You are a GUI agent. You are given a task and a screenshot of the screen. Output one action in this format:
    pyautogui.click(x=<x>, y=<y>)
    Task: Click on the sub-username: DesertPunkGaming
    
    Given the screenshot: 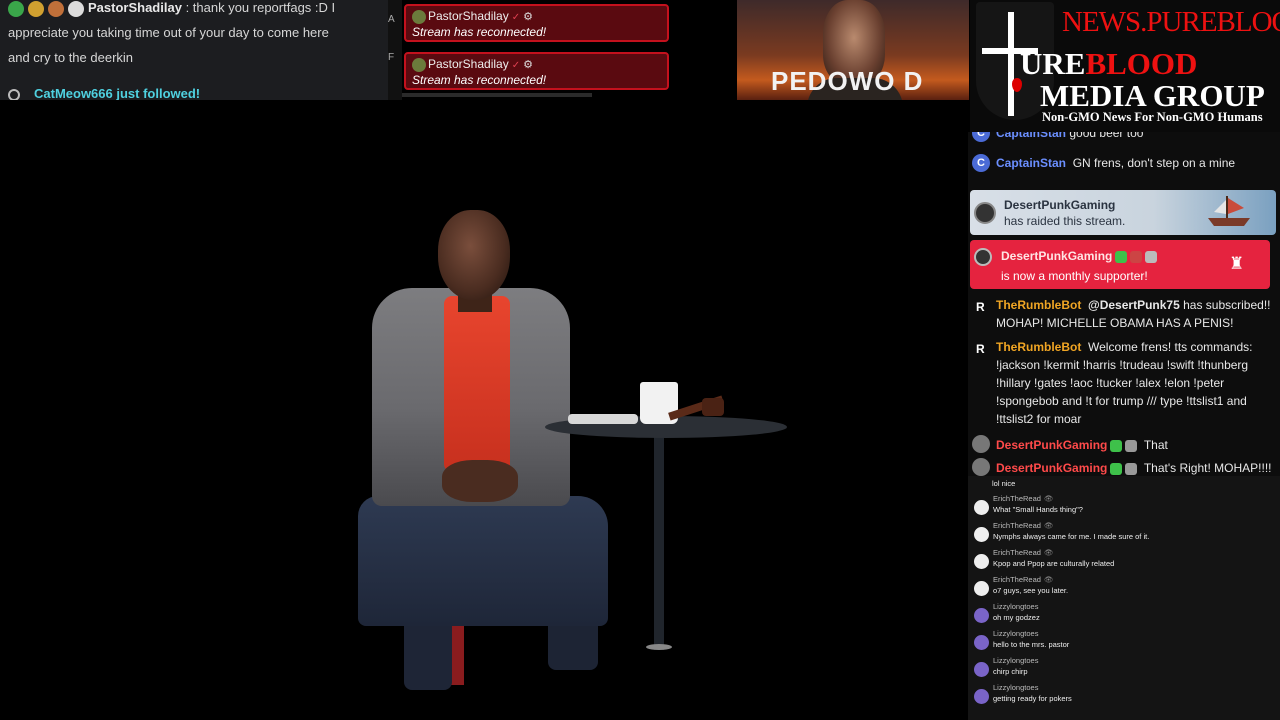 What is the action you would take?
    pyautogui.click(x=1079, y=256)
    